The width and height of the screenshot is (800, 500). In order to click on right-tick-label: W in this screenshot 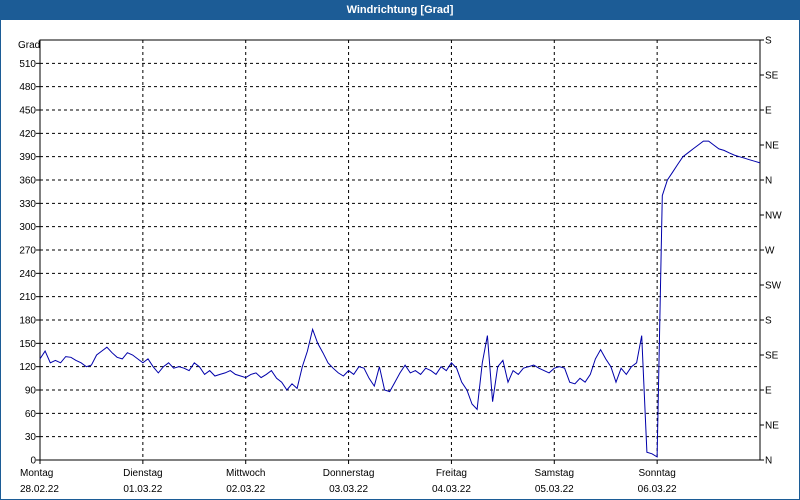, I will do `click(770, 251)`.